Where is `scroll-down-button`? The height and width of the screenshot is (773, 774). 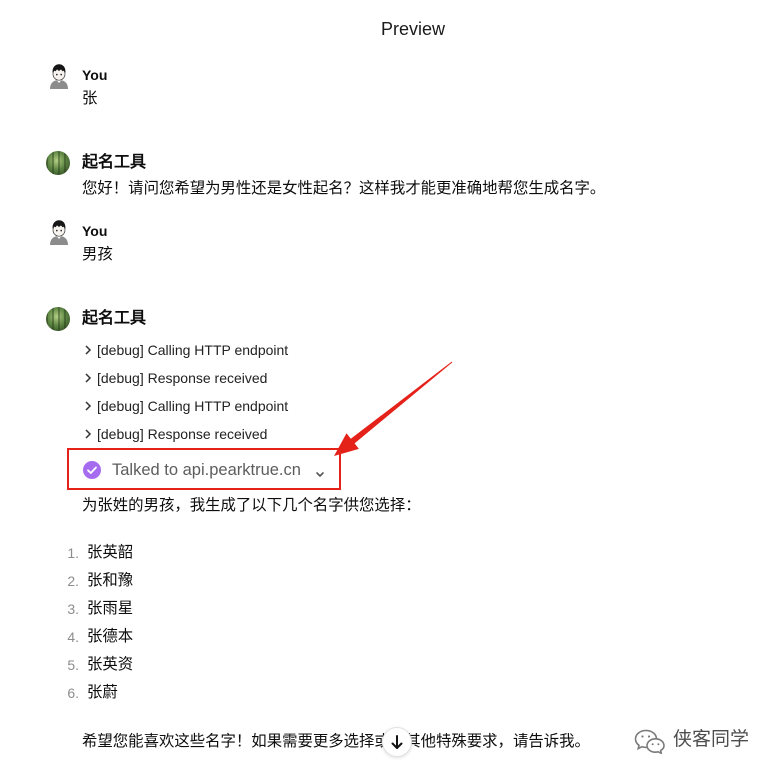
scroll-down-button is located at coordinates (397, 742).